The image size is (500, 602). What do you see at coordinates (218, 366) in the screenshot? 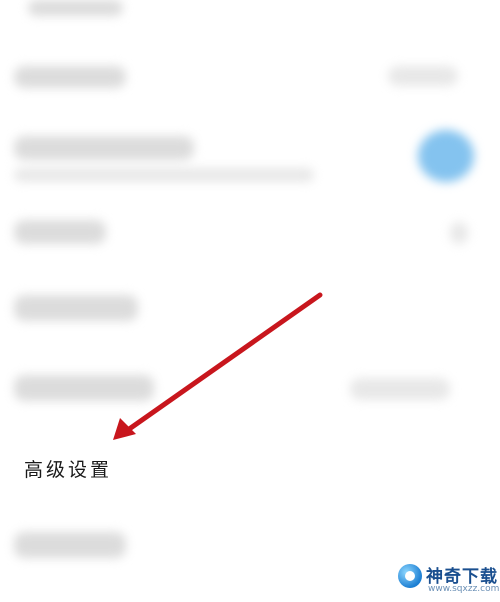
I see `arrow-pointer` at bounding box center [218, 366].